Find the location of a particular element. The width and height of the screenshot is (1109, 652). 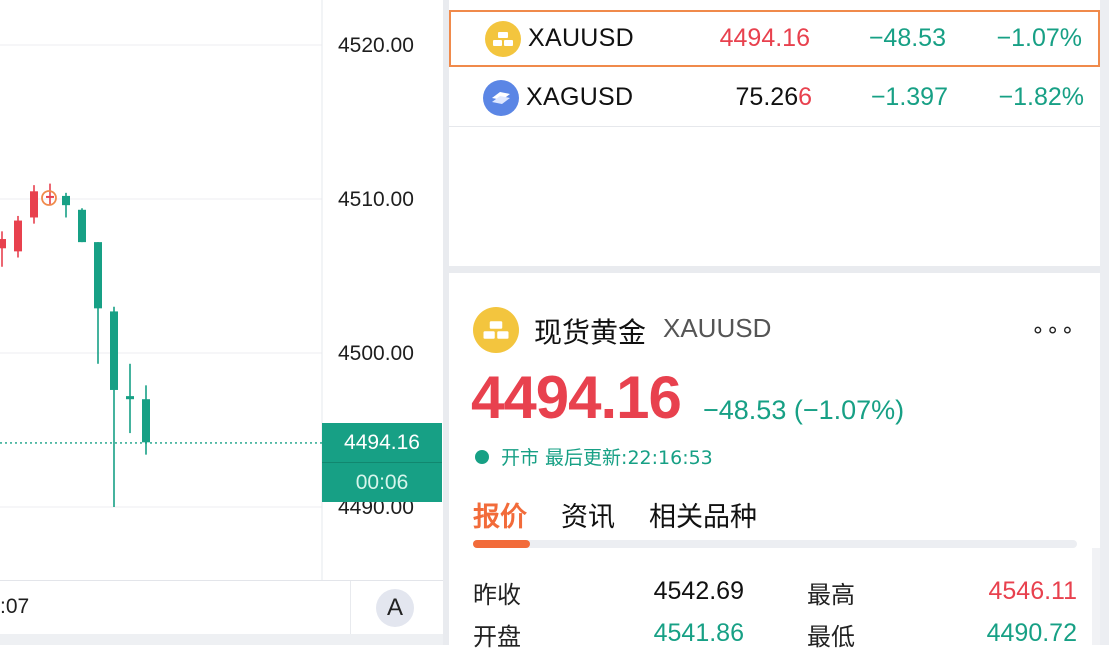

symbol-name: 现货黄金 is located at coordinates (590, 332).